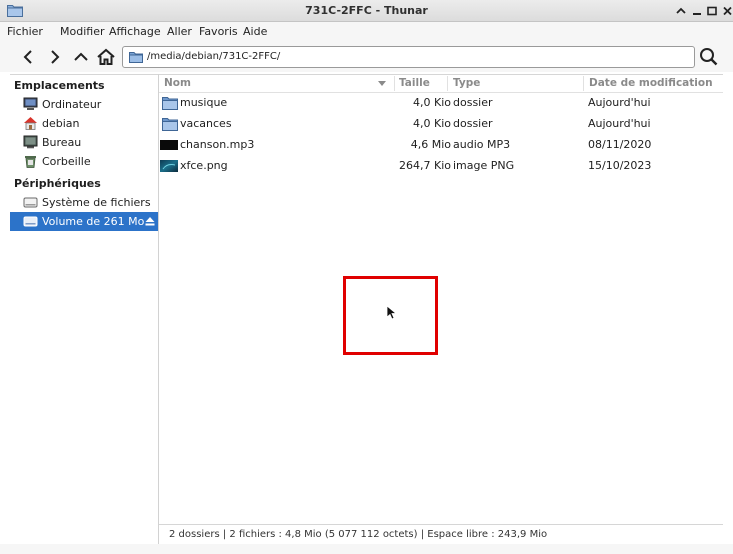 Image resolution: width=733 pixels, height=554 pixels. I want to click on back-button, so click(29, 57).